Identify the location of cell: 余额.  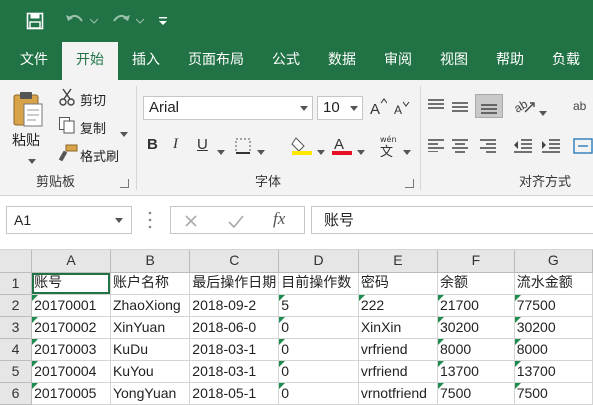
(476, 283).